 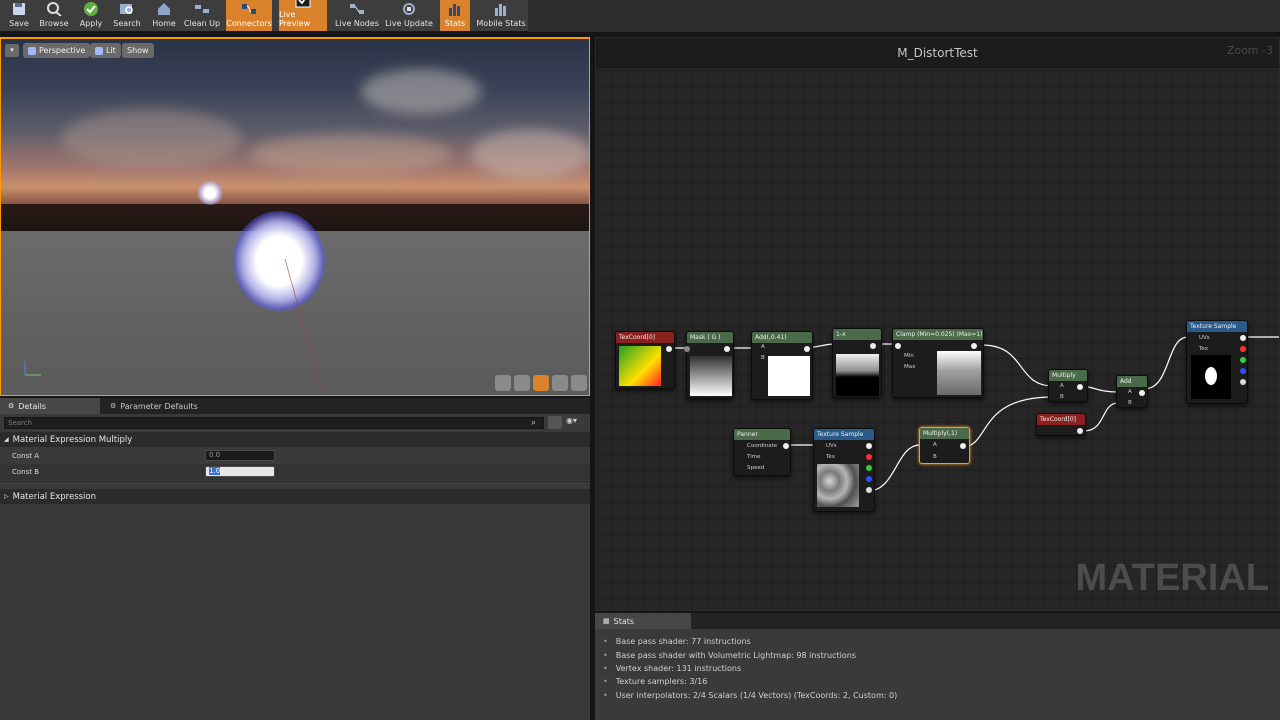 I want to click on node-texture-sample-2: Texture Sample UVs Tex, so click(x=844, y=470).